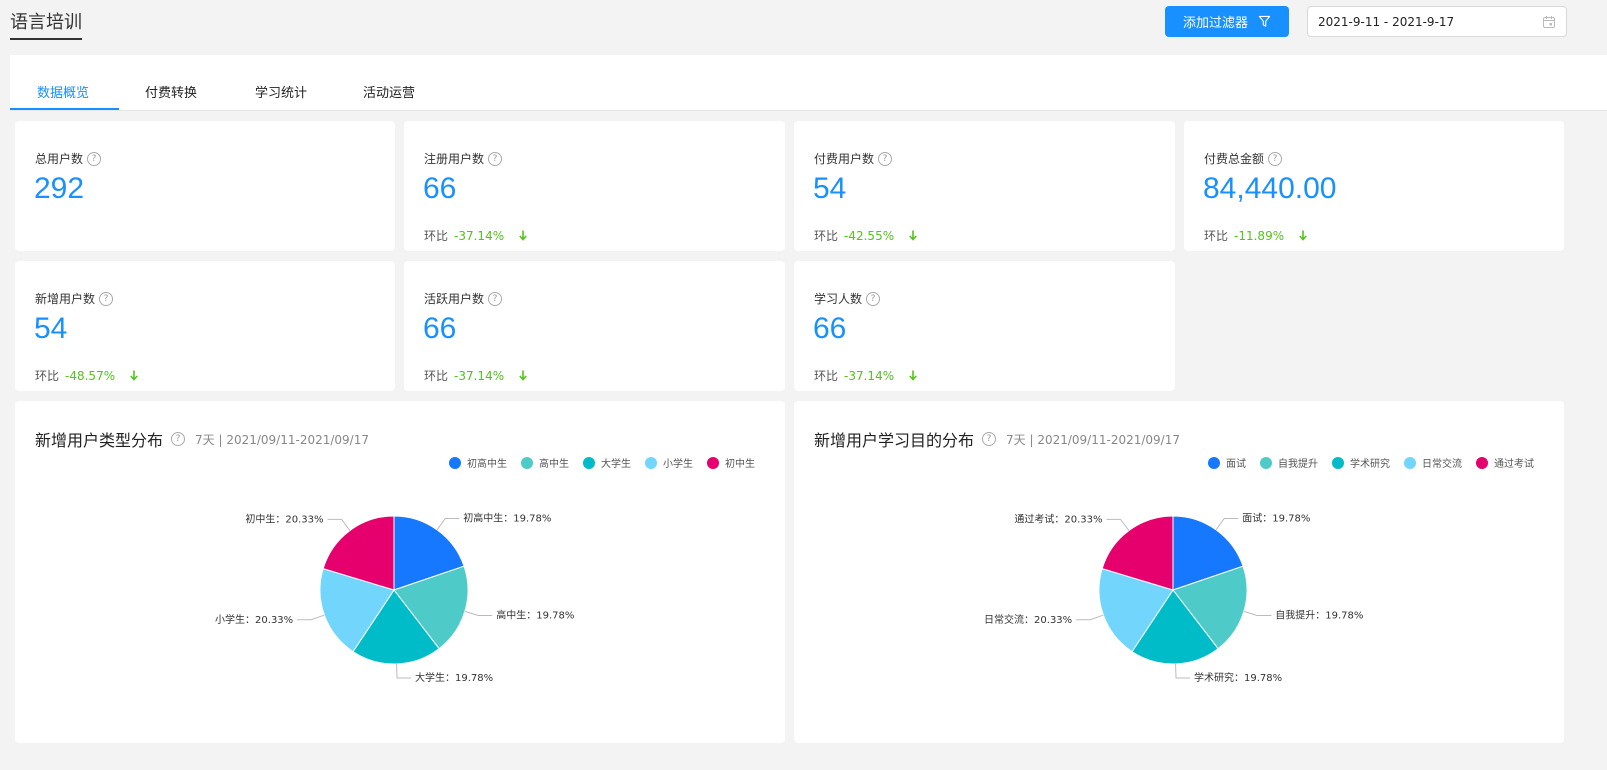 The height and width of the screenshot is (770, 1607). What do you see at coordinates (63, 91) in the screenshot?
I see `tab-data-overview: 数据概览` at bounding box center [63, 91].